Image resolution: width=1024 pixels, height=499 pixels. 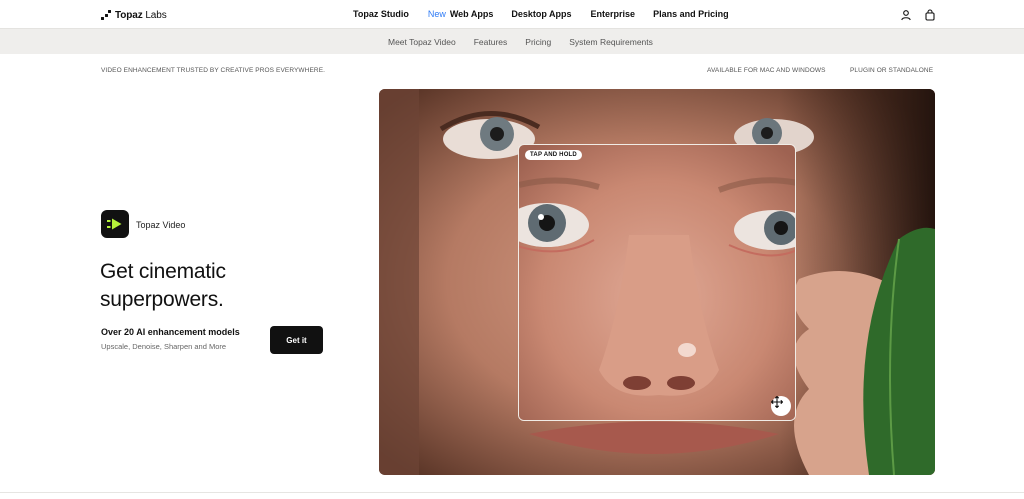 I want to click on nav-web-apps: New Web Apps, so click(x=461, y=14).